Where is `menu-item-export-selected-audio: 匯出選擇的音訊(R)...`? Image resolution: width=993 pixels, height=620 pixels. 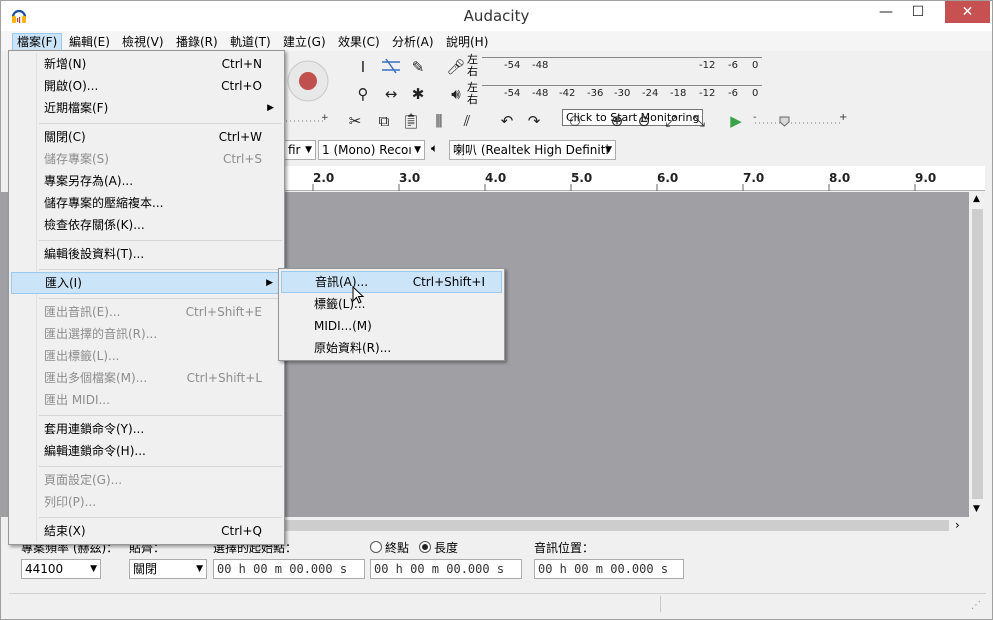
menu-item-export-selected-audio: 匯出選擇的音訊(R)... is located at coordinates (101, 334).